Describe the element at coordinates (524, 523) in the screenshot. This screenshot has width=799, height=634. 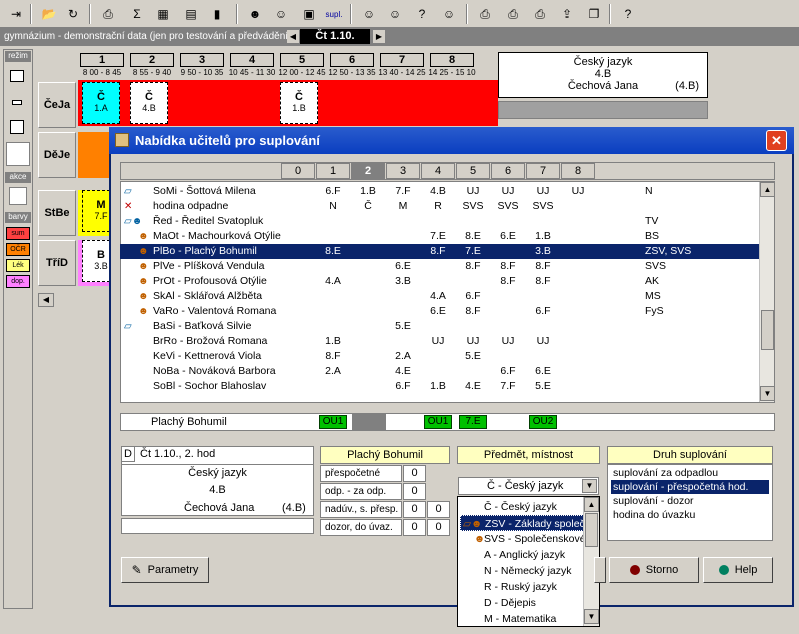
I see `dropdown-option: ▱☻ ZSV - Základy společ` at that location.